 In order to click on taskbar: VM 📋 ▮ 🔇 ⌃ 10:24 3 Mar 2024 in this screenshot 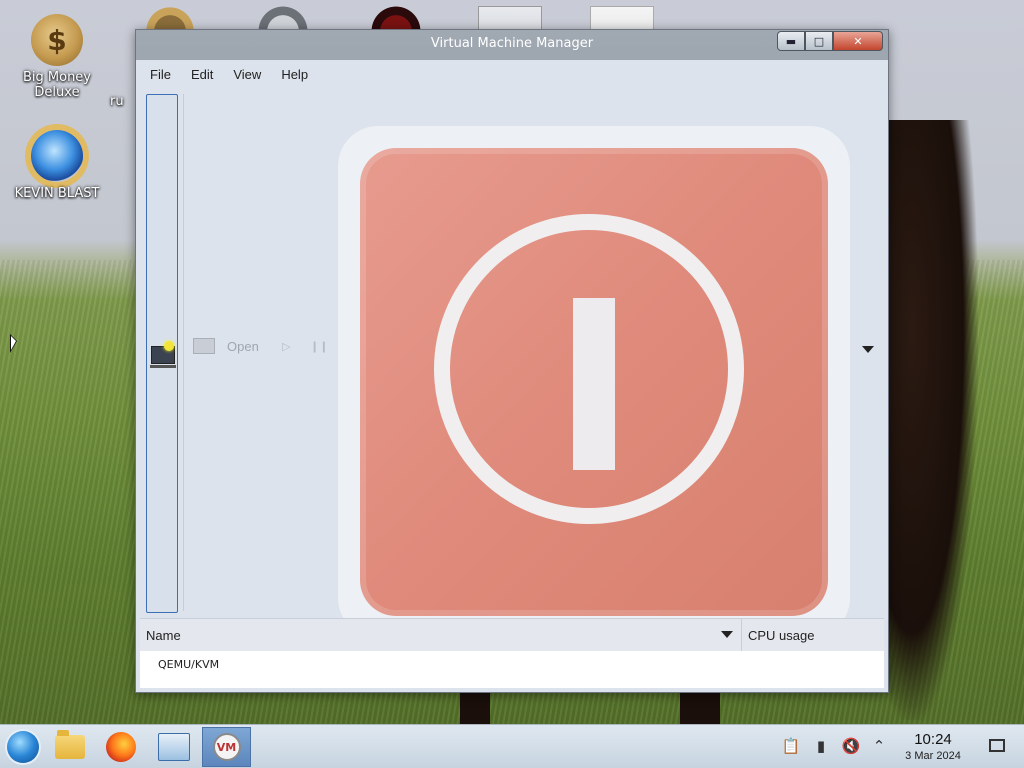, I will do `click(512, 746)`.